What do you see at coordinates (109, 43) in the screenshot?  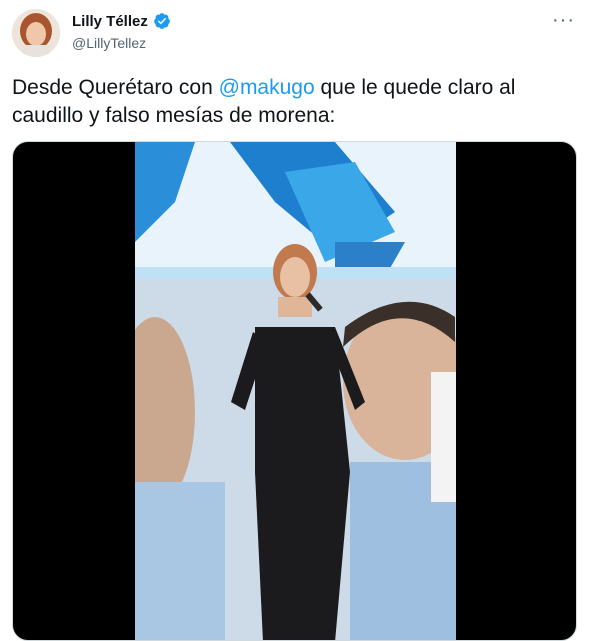 I see `author-handle: @LillyTellez` at bounding box center [109, 43].